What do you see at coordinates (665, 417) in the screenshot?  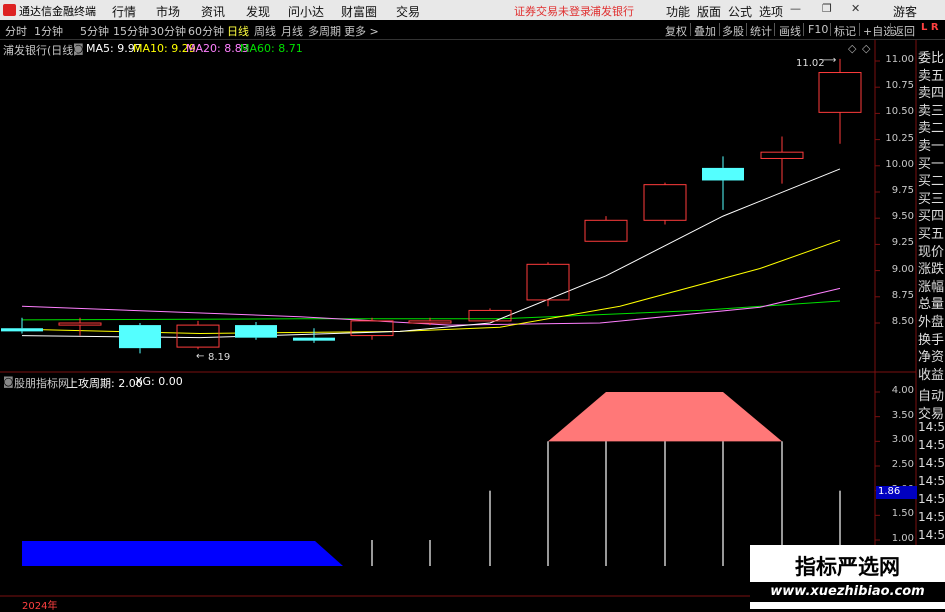 I see `attack-zone` at bounding box center [665, 417].